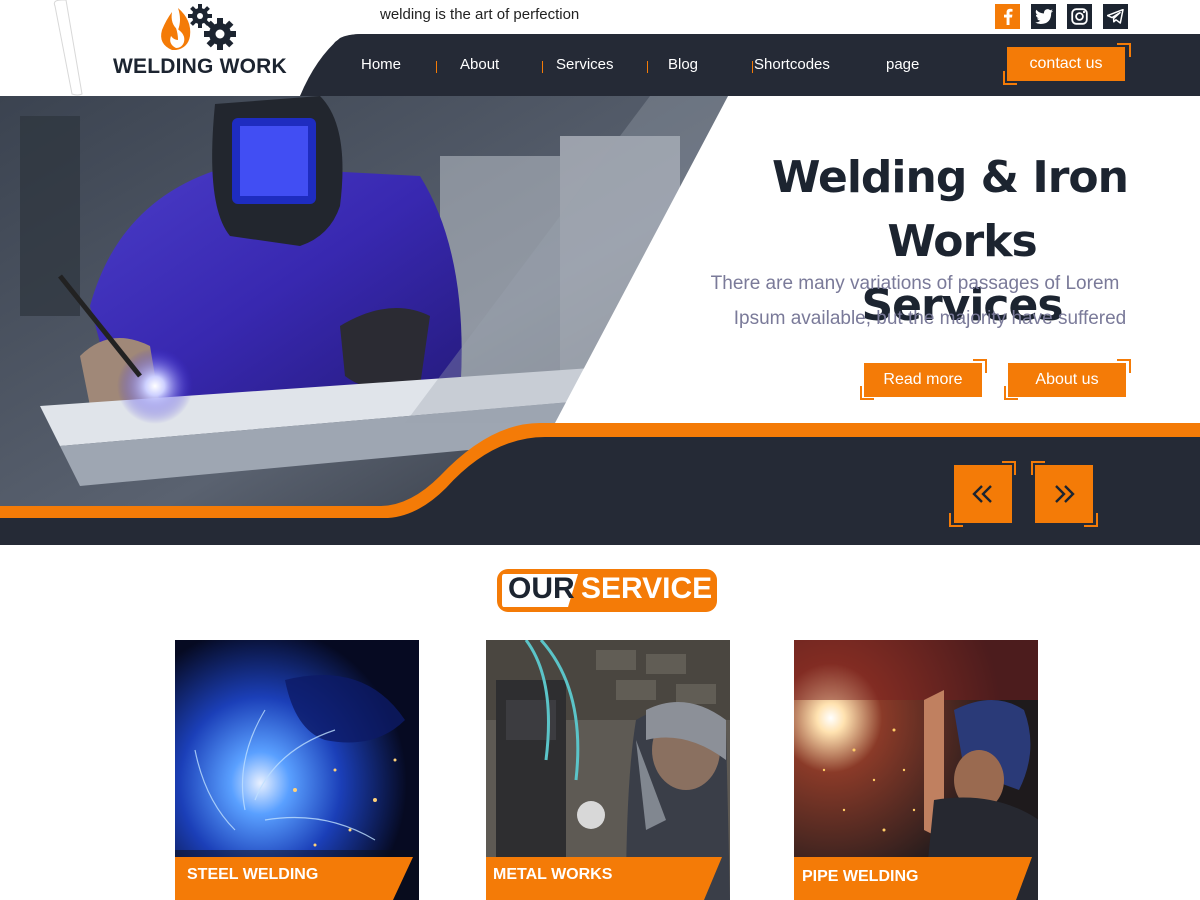 The height and width of the screenshot is (900, 1200). I want to click on nav-item-services: Services, so click(585, 64).